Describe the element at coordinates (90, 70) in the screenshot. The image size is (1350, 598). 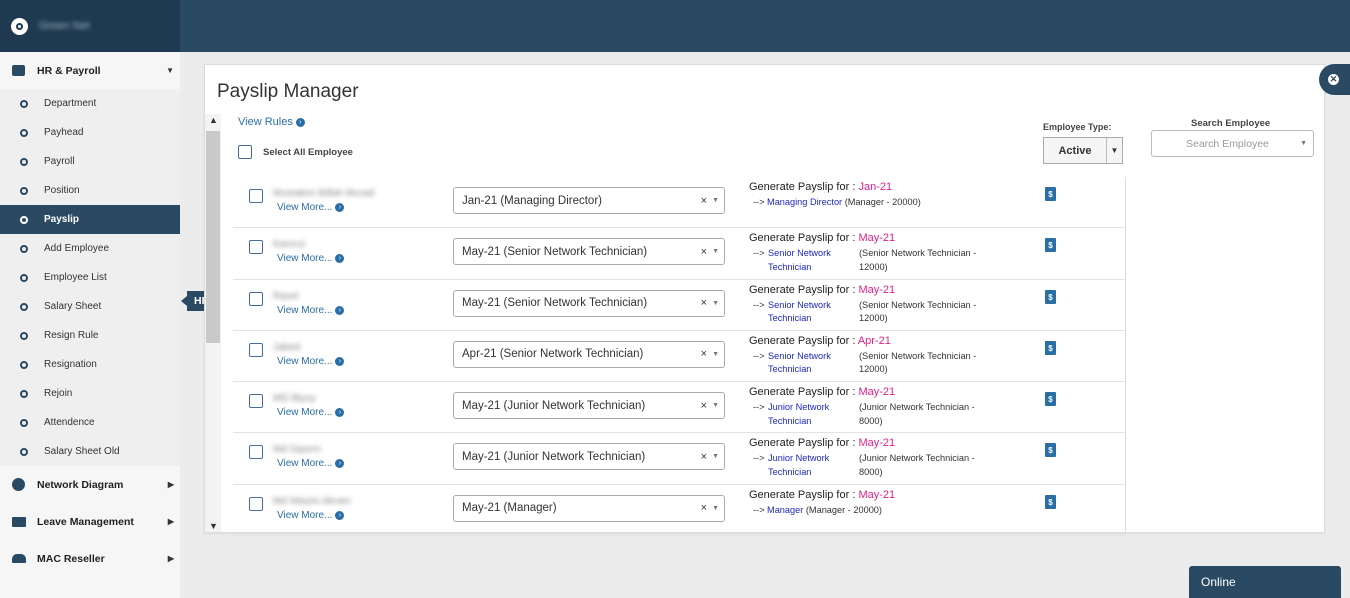
I see `sidebar-section-hr-payroll: HR & Payroll ▼` at that location.